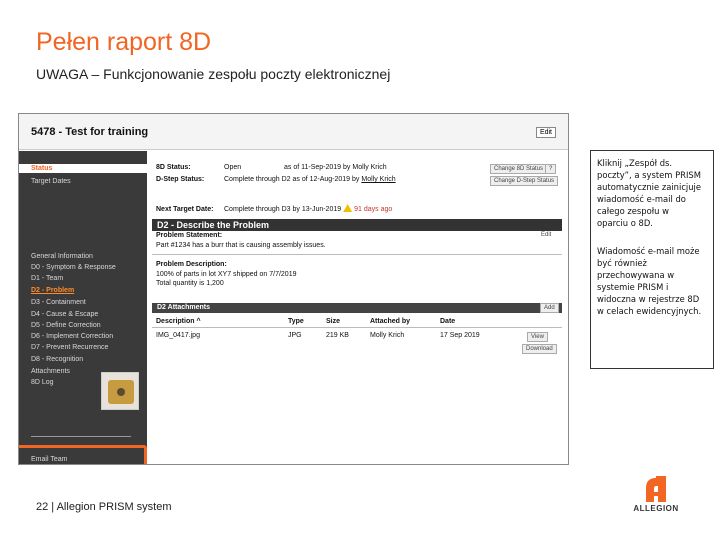 This screenshot has height=540, width=720. I want to click on slide-title: Pełen raport 8D, so click(124, 42).